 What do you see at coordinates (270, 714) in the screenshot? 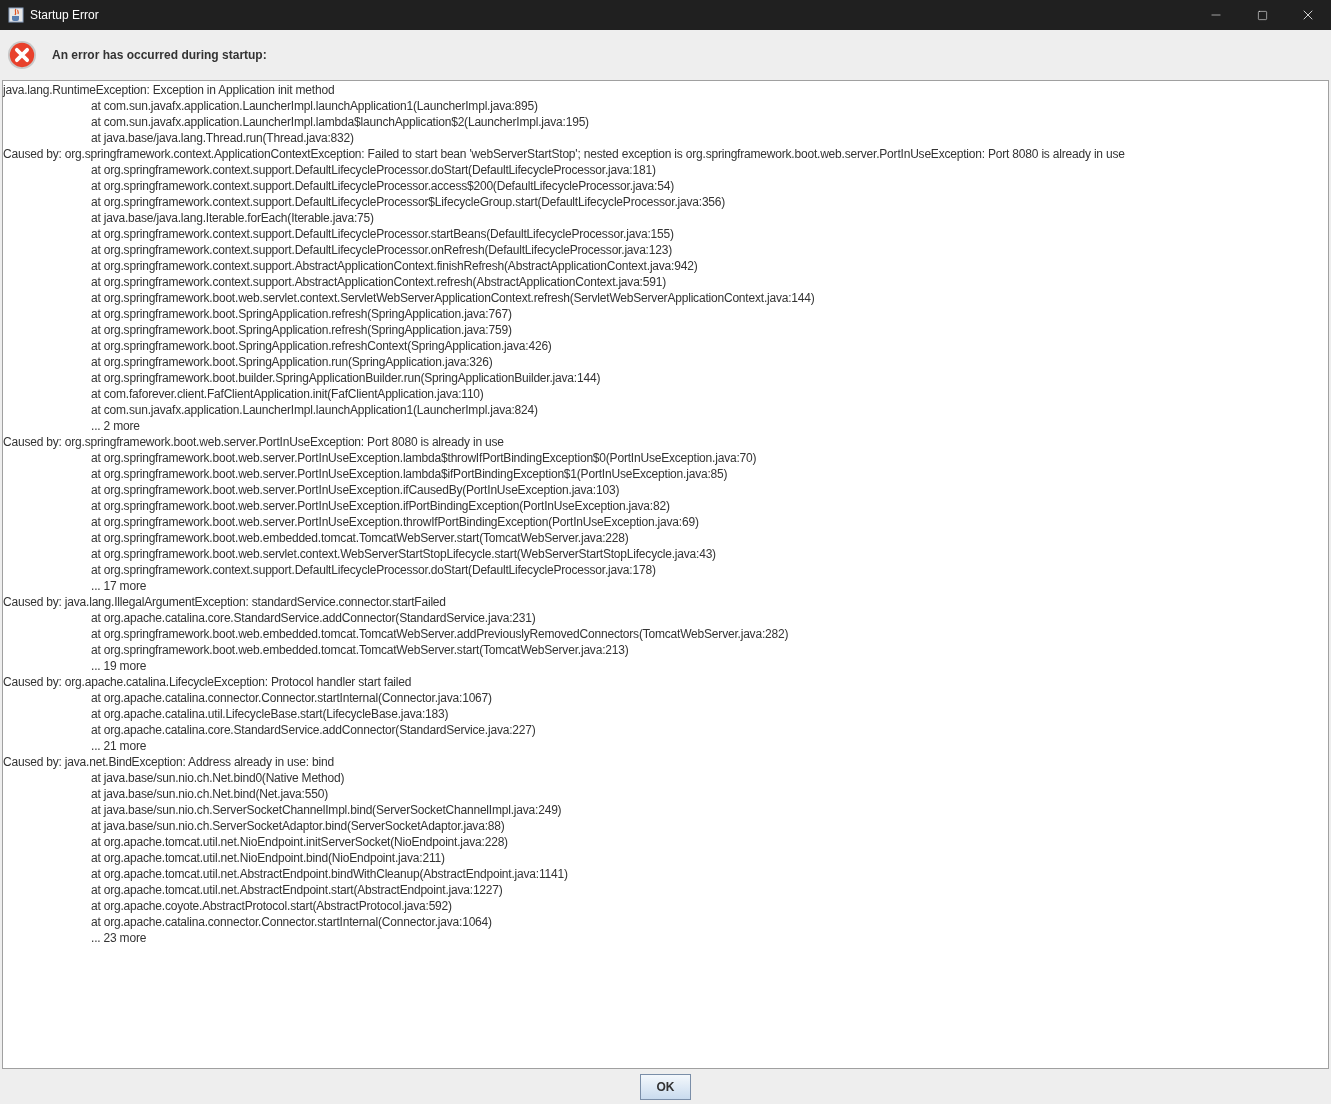
I see `stack-trace-line: at org.apache.catalina.util.LifecycleBase.start(LifecycleBase.java:183)` at bounding box center [270, 714].